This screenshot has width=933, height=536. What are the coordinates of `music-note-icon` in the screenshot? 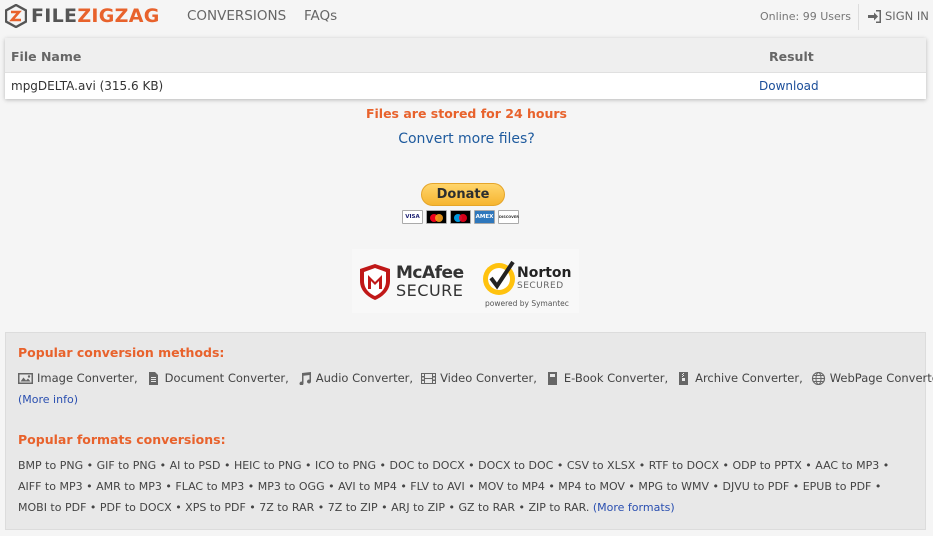 It's located at (305, 378).